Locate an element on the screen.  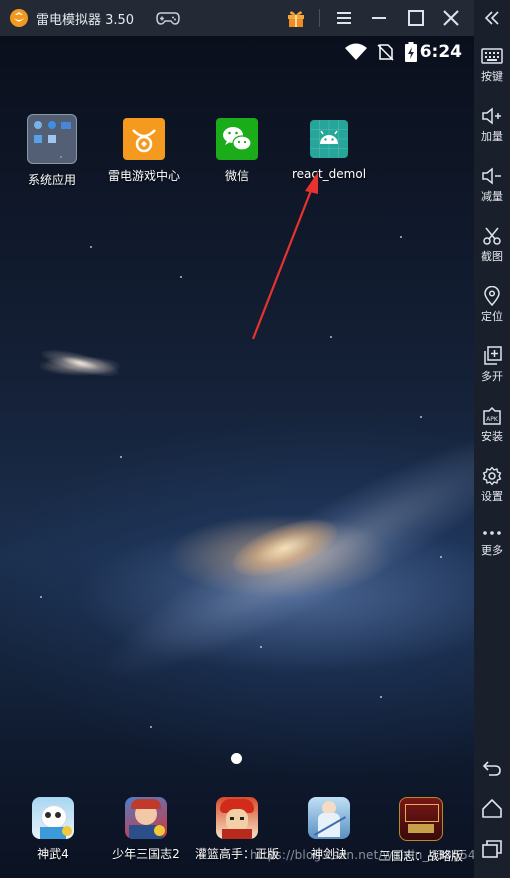
recents-icon is located at coordinates (492, 849).